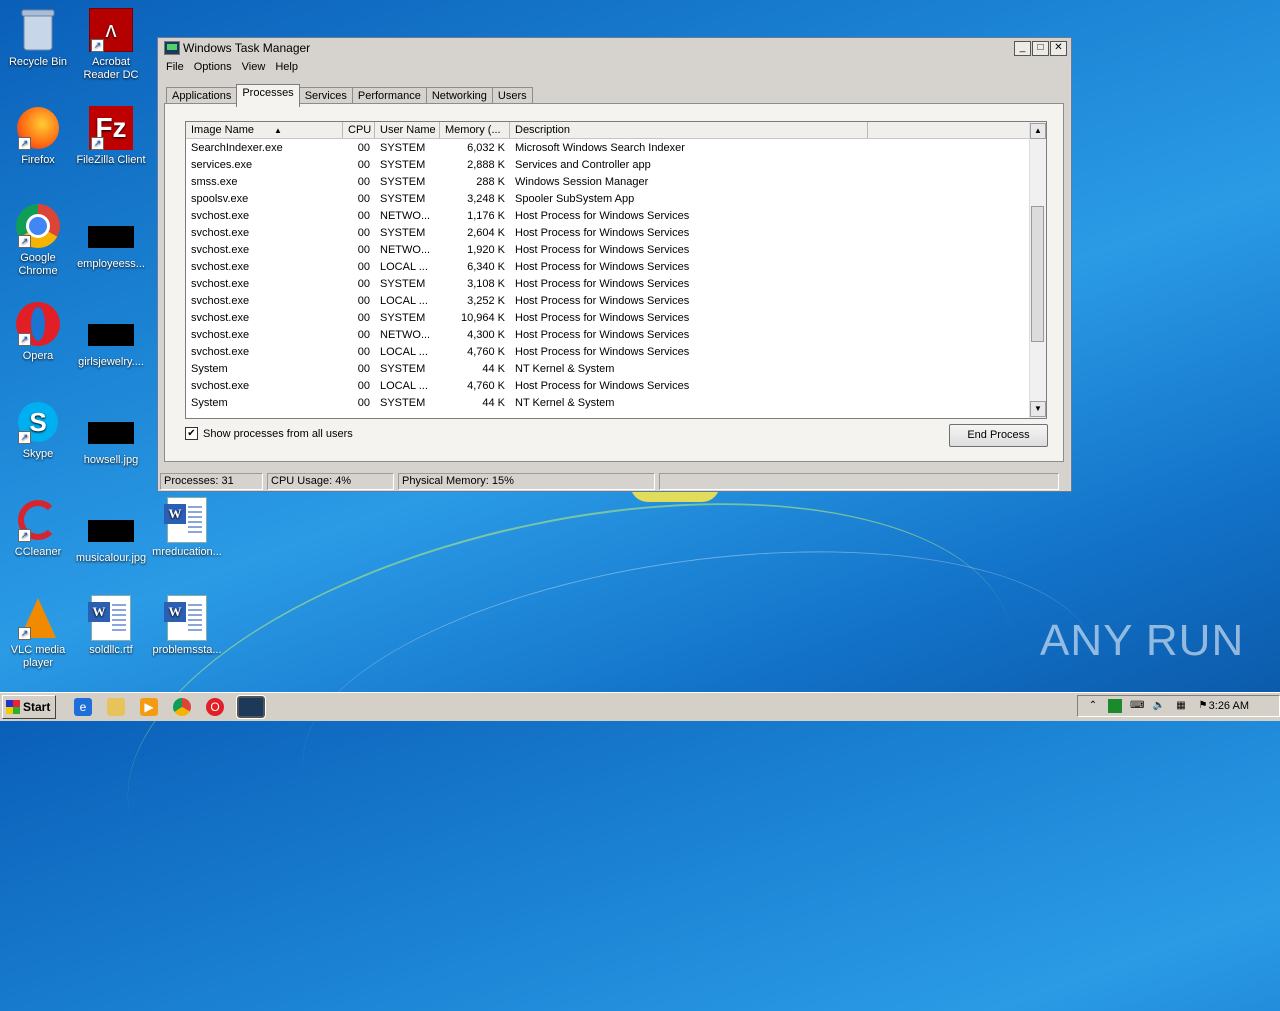  Describe the element at coordinates (251, 707) in the screenshot. I see `task-manager-taskbar-icon` at that location.